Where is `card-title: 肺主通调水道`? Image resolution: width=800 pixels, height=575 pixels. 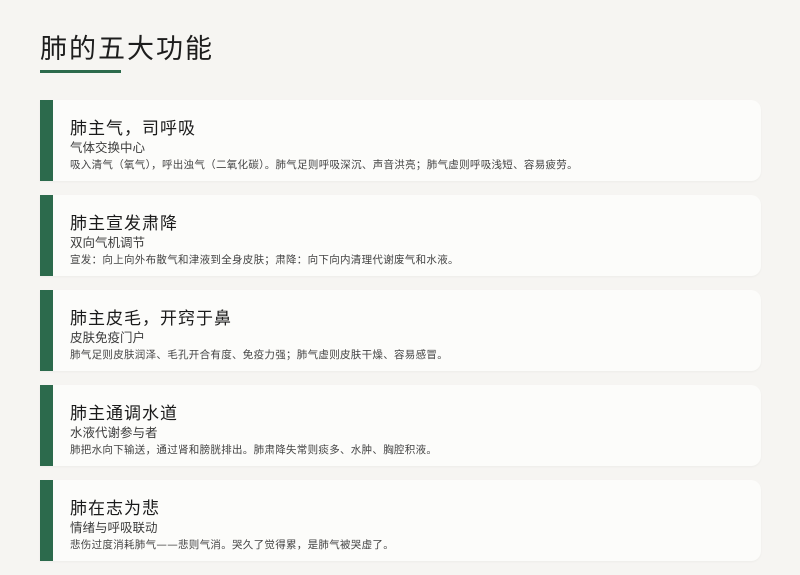 card-title: 肺主通调水道 is located at coordinates (124, 414).